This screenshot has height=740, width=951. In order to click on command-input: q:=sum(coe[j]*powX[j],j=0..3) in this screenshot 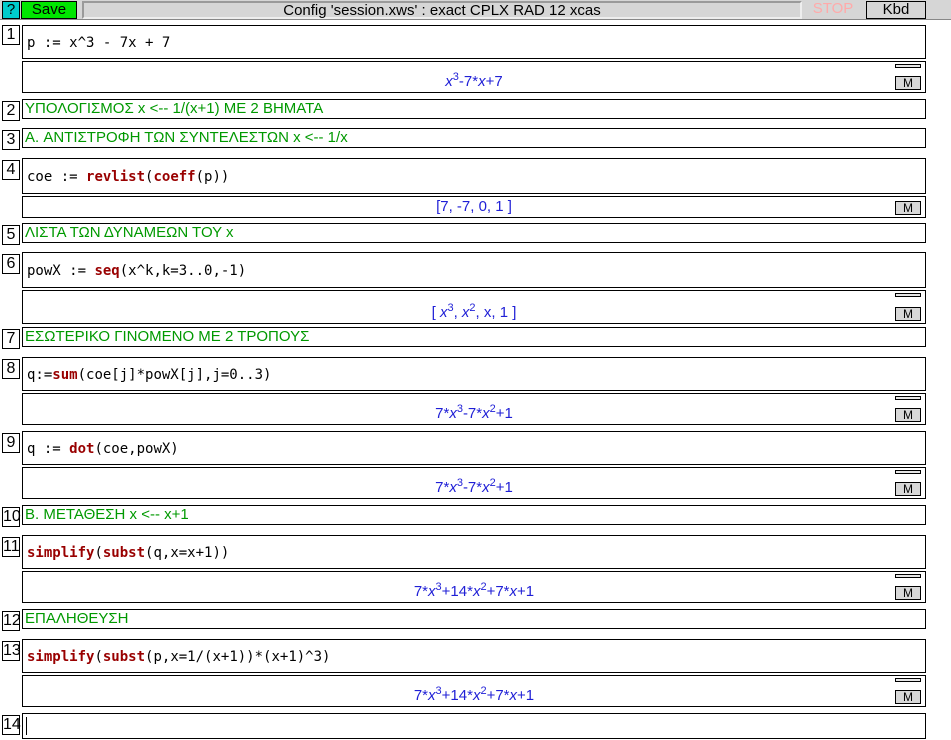, I will do `click(474, 374)`.